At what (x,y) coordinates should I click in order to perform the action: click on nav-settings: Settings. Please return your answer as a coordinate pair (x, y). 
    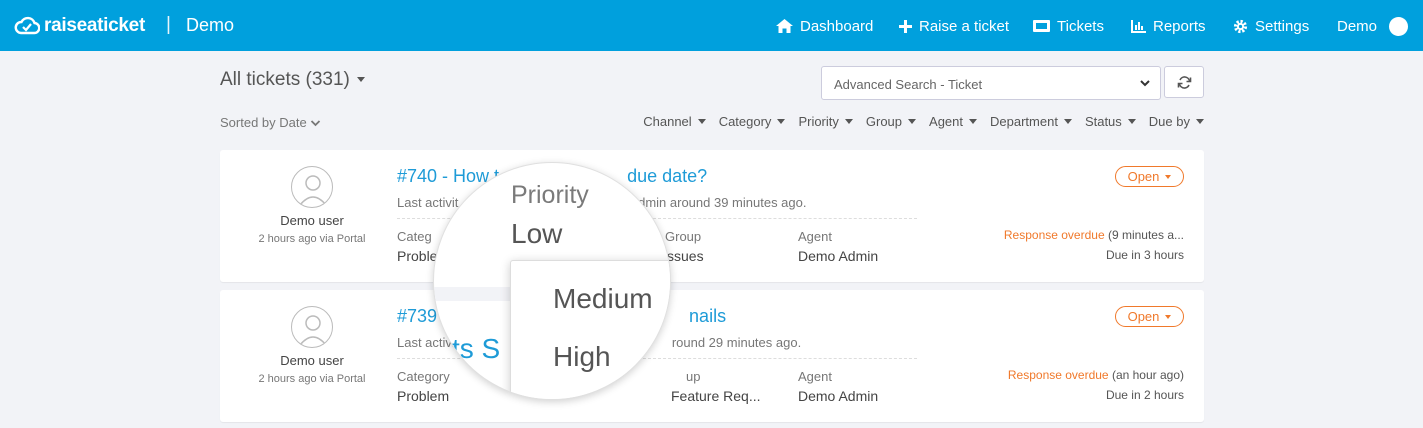
    Looking at the image, I should click on (1271, 26).